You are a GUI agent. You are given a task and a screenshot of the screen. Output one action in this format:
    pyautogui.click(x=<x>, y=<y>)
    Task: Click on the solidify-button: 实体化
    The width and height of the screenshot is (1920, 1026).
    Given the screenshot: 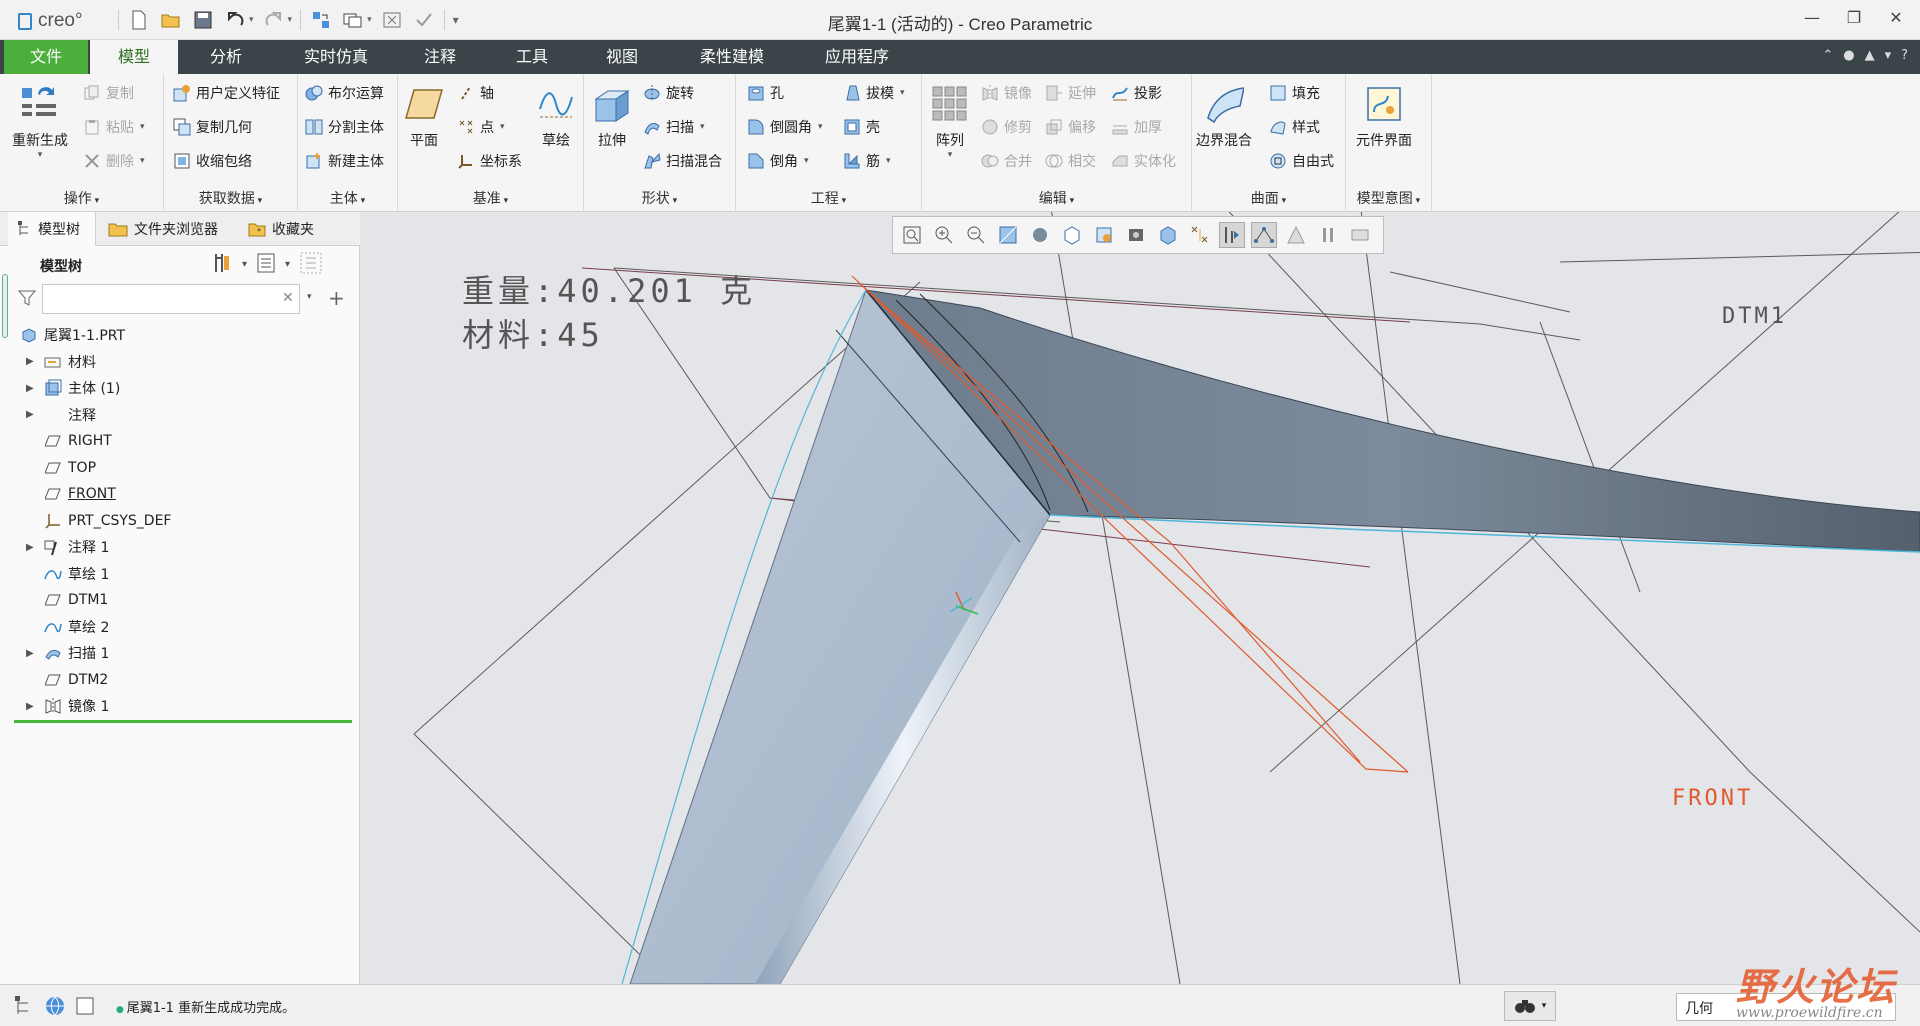 What is the action you would take?
    pyautogui.click(x=1143, y=161)
    